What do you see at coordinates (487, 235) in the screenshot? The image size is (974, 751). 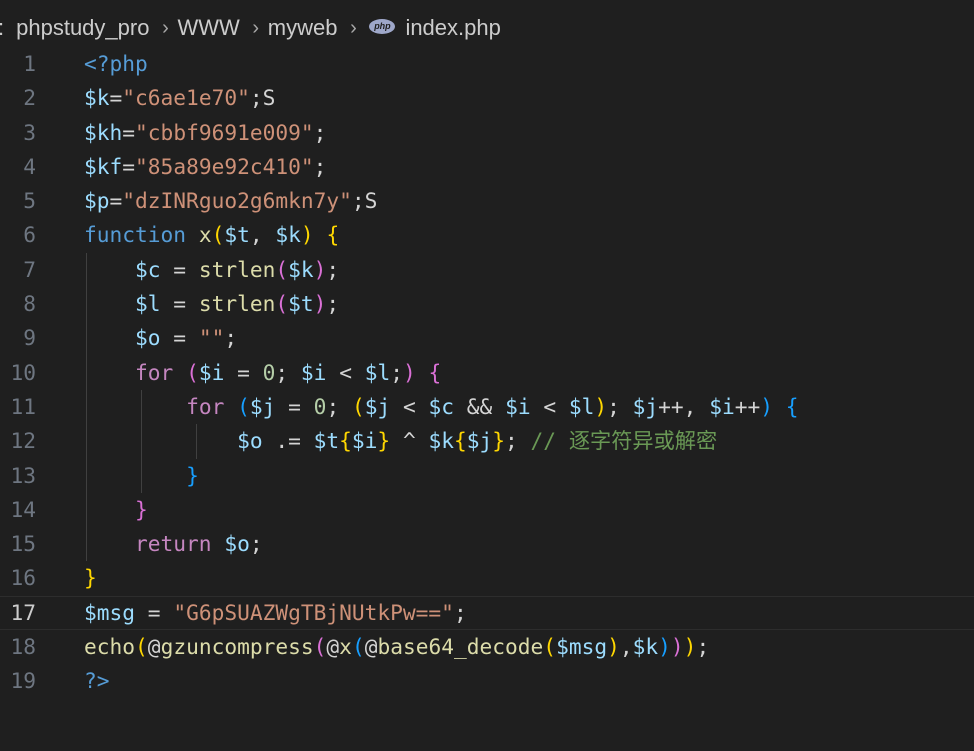 I see `code-line: 6 function x($t, $k) {` at bounding box center [487, 235].